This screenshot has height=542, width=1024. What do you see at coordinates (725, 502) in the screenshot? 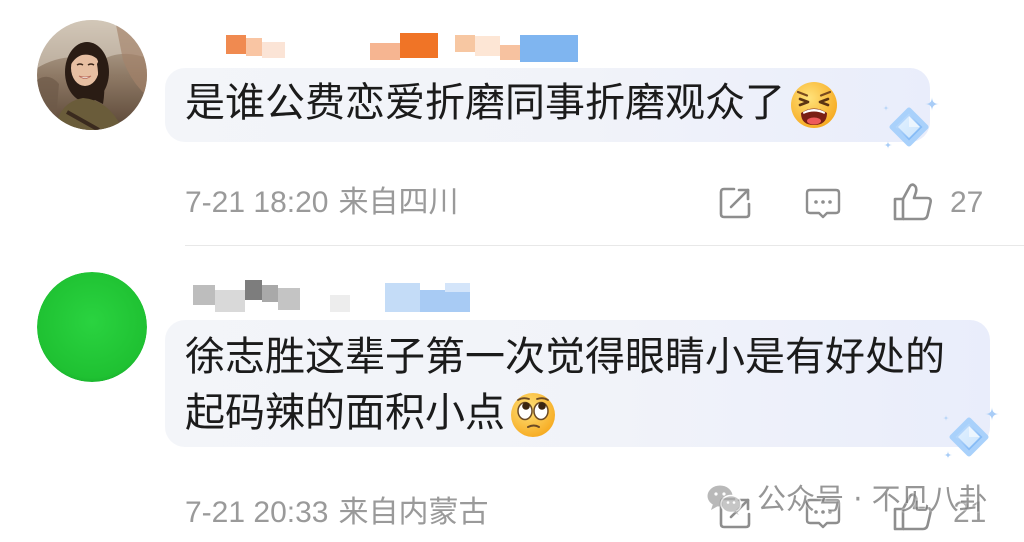
I see `wechat-icon` at bounding box center [725, 502].